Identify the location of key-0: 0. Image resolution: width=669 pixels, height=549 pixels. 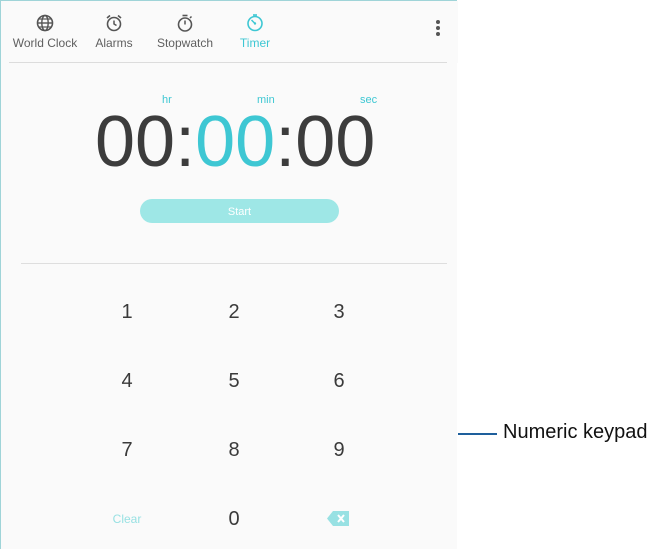
(234, 519).